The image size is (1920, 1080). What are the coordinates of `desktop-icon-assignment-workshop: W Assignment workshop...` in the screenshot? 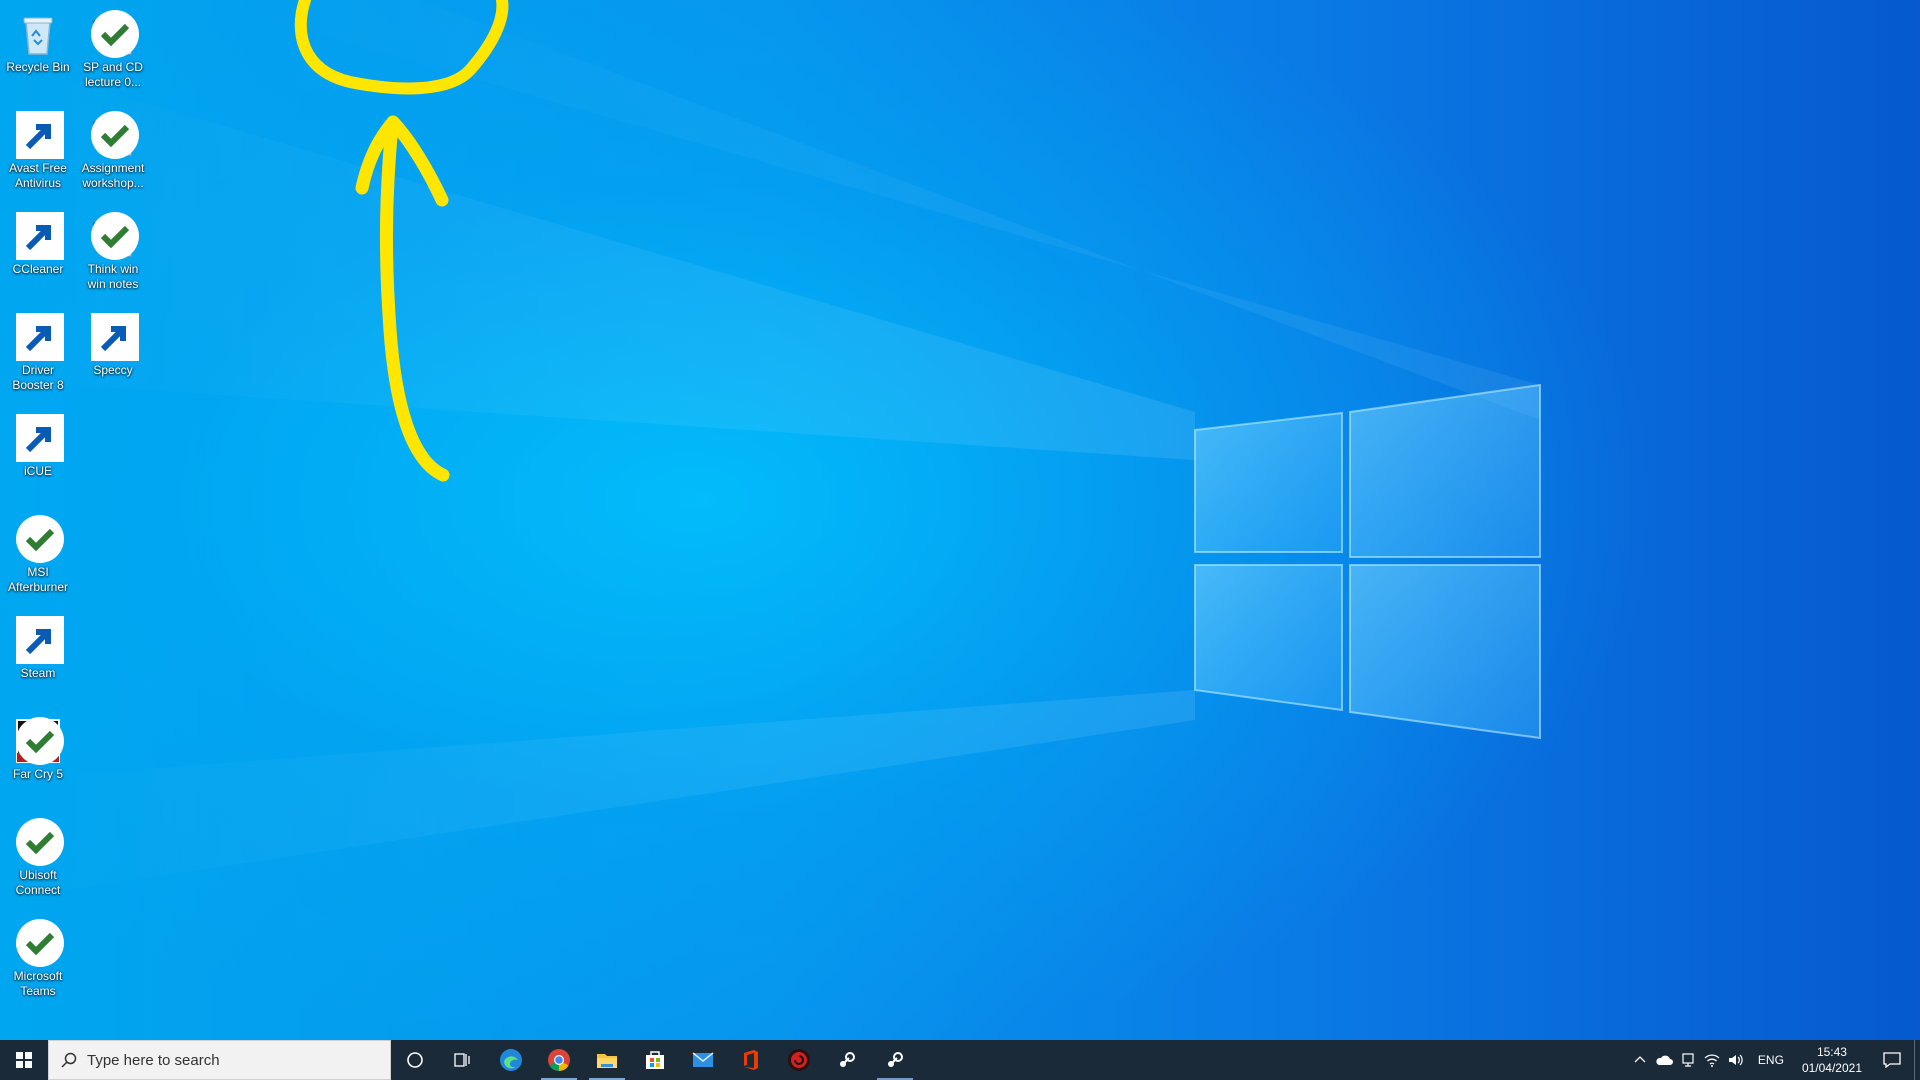 It's located at (113, 148).